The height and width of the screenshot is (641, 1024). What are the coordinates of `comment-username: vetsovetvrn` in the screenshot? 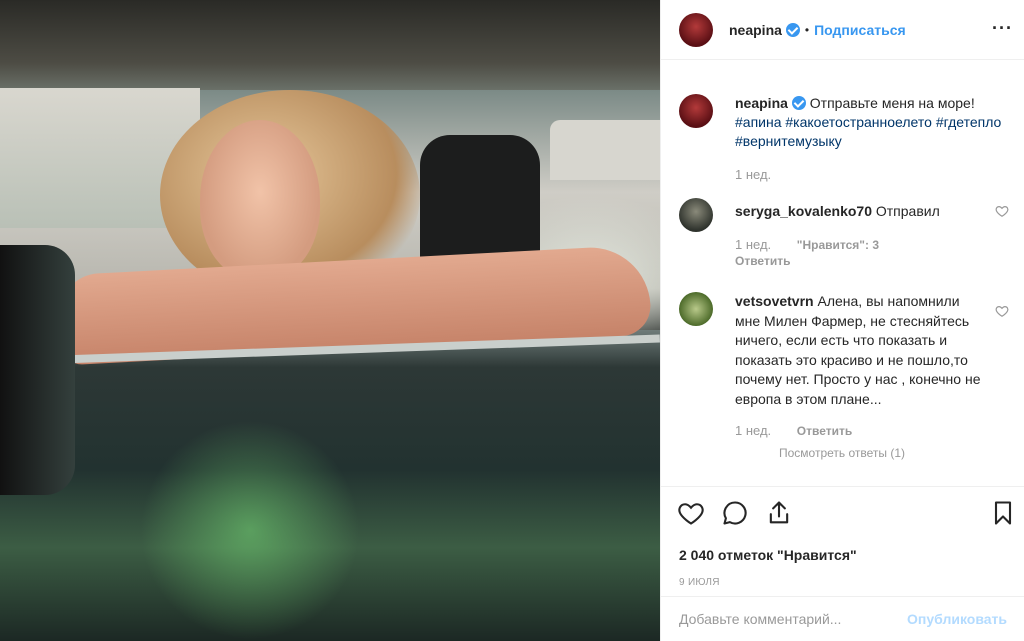 It's located at (774, 301).